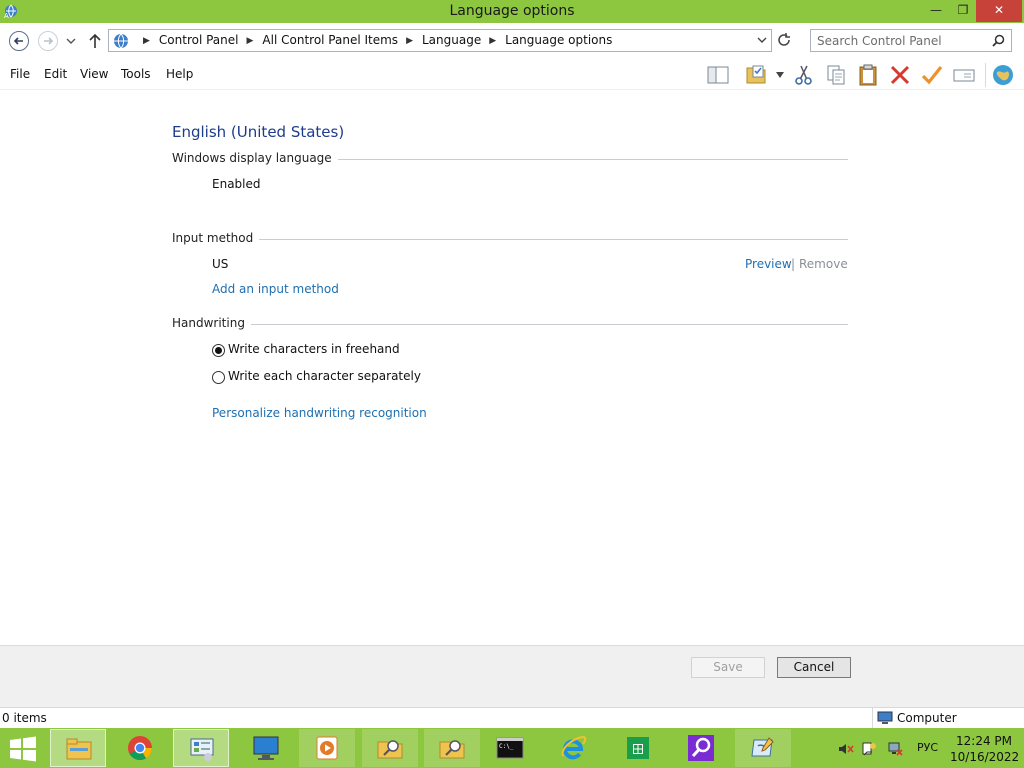 Image resolution: width=1024 pixels, height=768 pixels. Describe the element at coordinates (964, 75) in the screenshot. I see `rename-icon` at that location.